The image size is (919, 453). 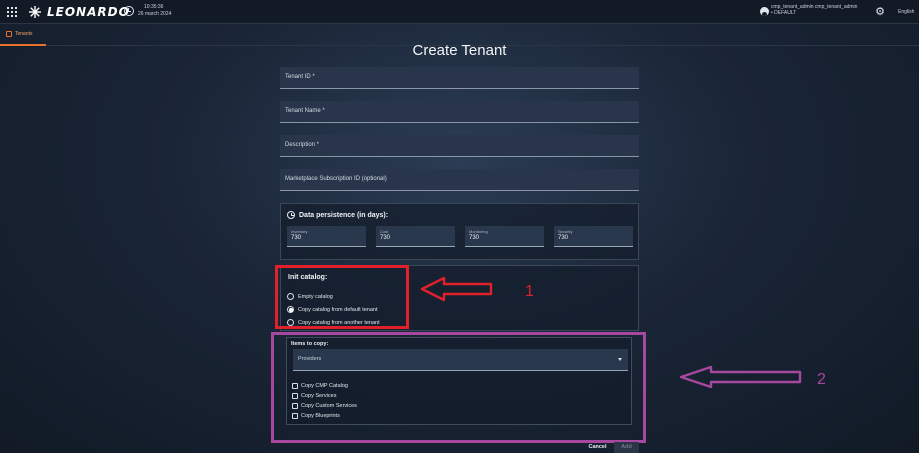 I want to click on edit-icon, so click(x=9, y=34).